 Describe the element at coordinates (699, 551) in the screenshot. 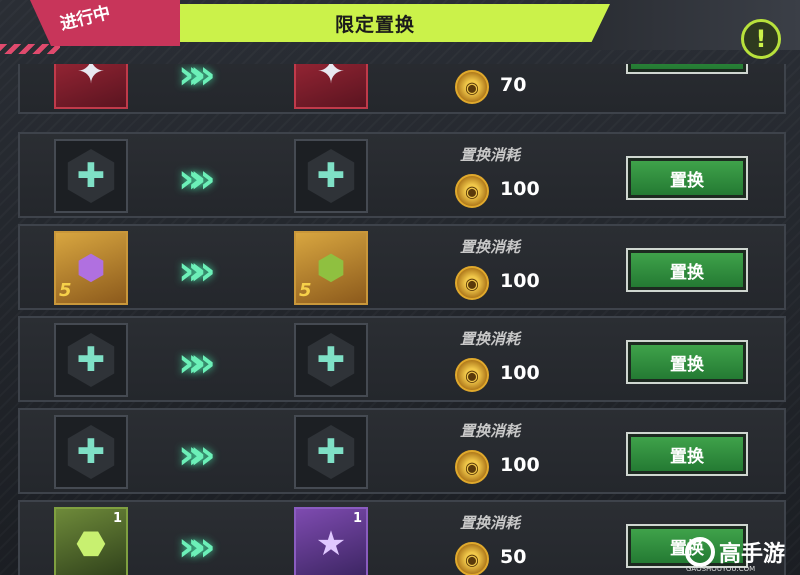

I see `watermark-logo-icon` at that location.